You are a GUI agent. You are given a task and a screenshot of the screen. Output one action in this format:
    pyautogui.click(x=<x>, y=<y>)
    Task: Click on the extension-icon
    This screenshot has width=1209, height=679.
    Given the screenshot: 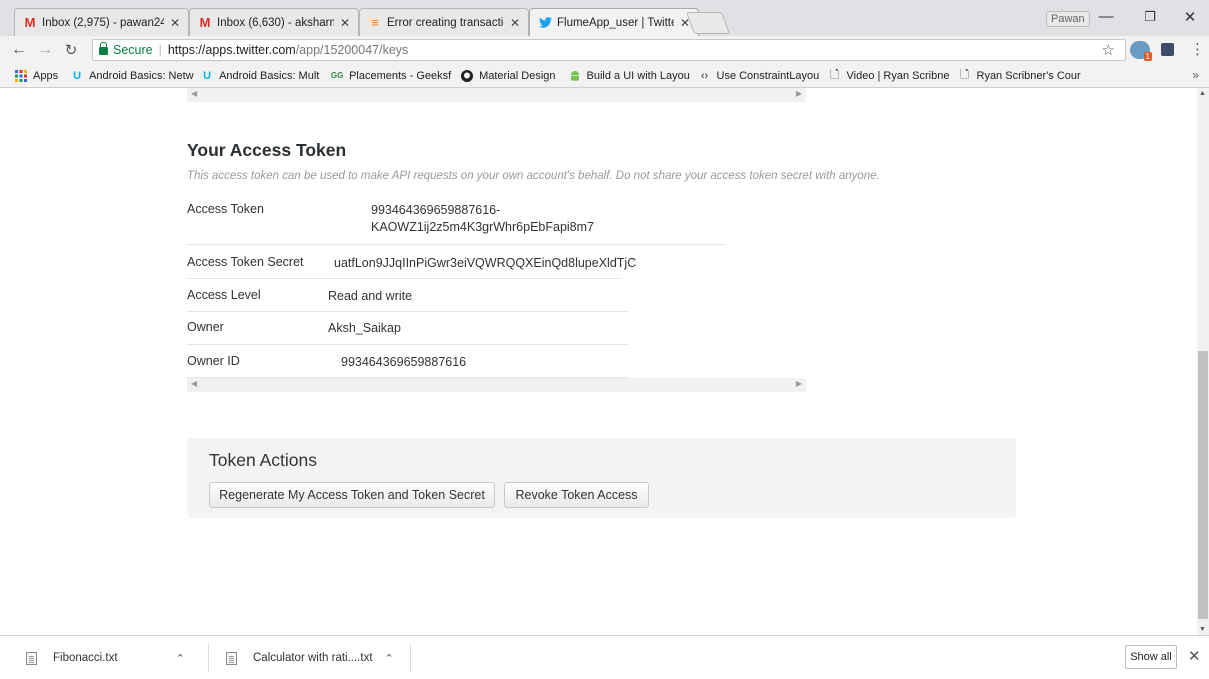 What is the action you would take?
    pyautogui.click(x=1167, y=49)
    